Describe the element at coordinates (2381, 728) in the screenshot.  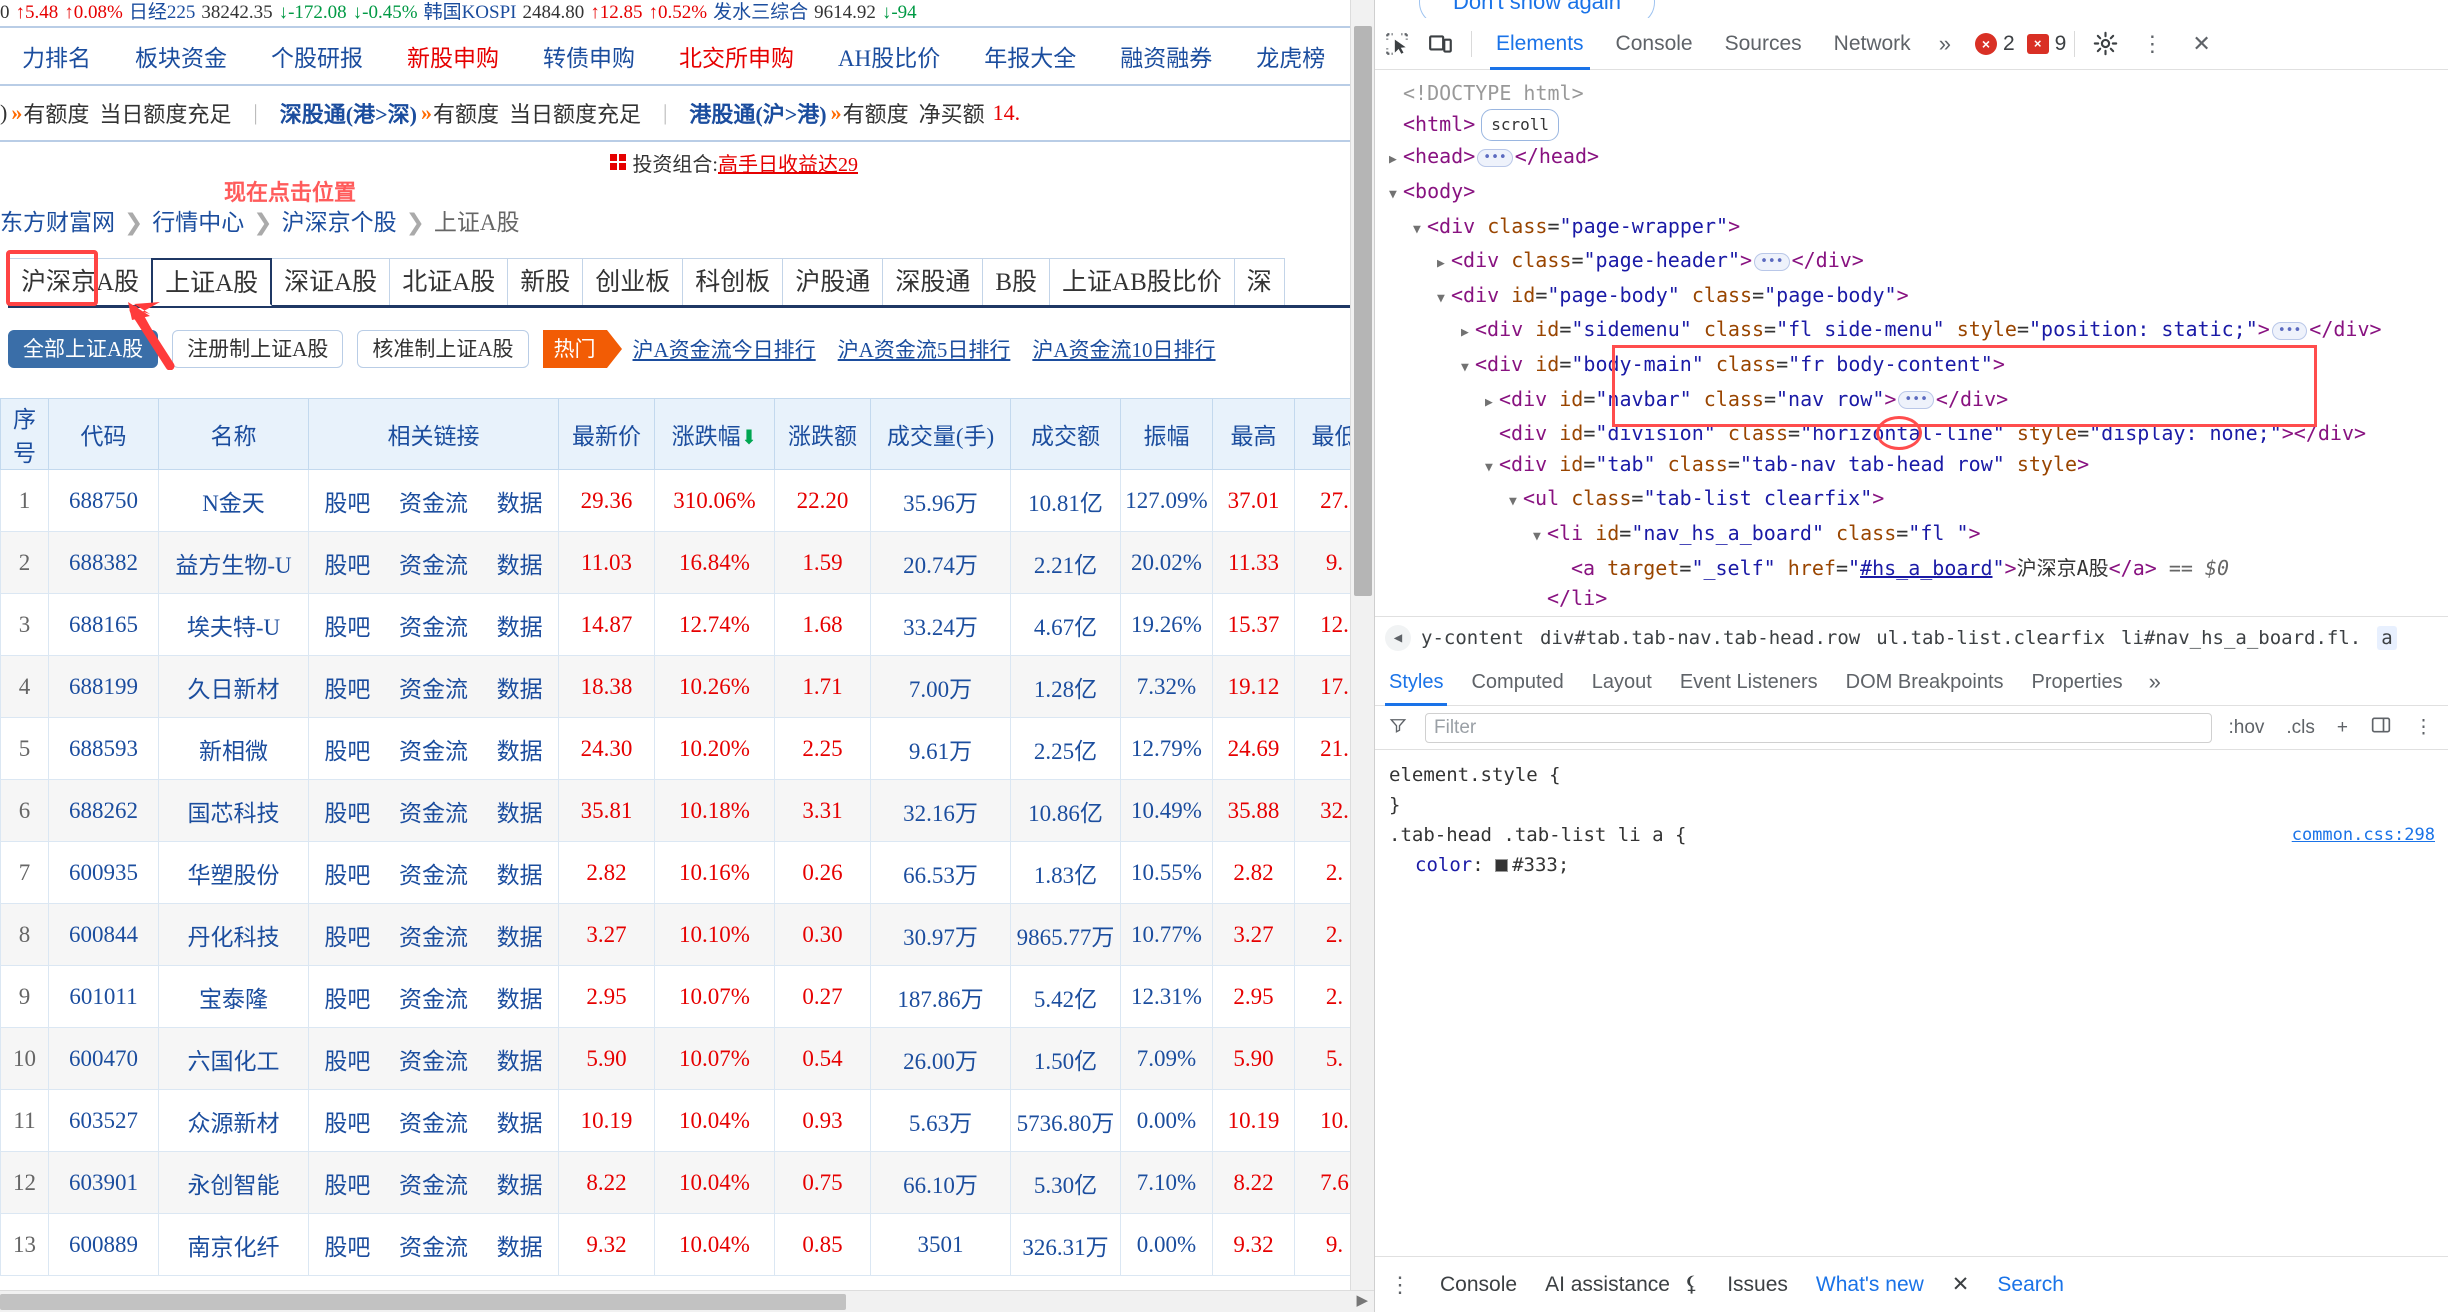
I see `computed-sidebar-toggle-icon` at that location.